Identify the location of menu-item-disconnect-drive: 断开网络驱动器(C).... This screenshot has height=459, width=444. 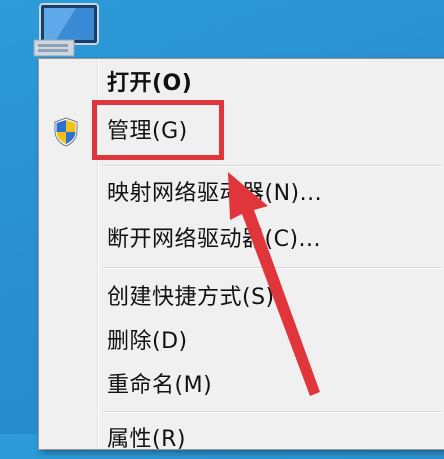
(241, 237).